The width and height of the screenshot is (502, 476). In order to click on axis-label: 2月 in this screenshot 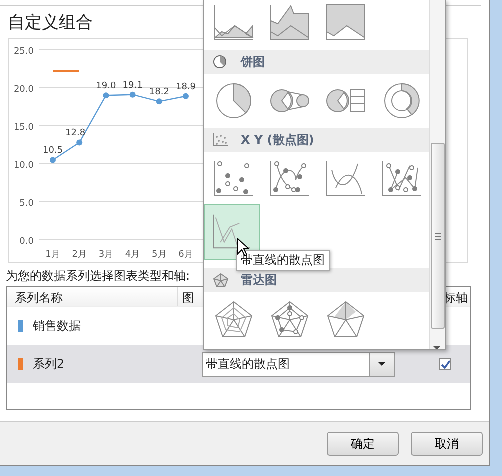, I will do `click(79, 255)`.